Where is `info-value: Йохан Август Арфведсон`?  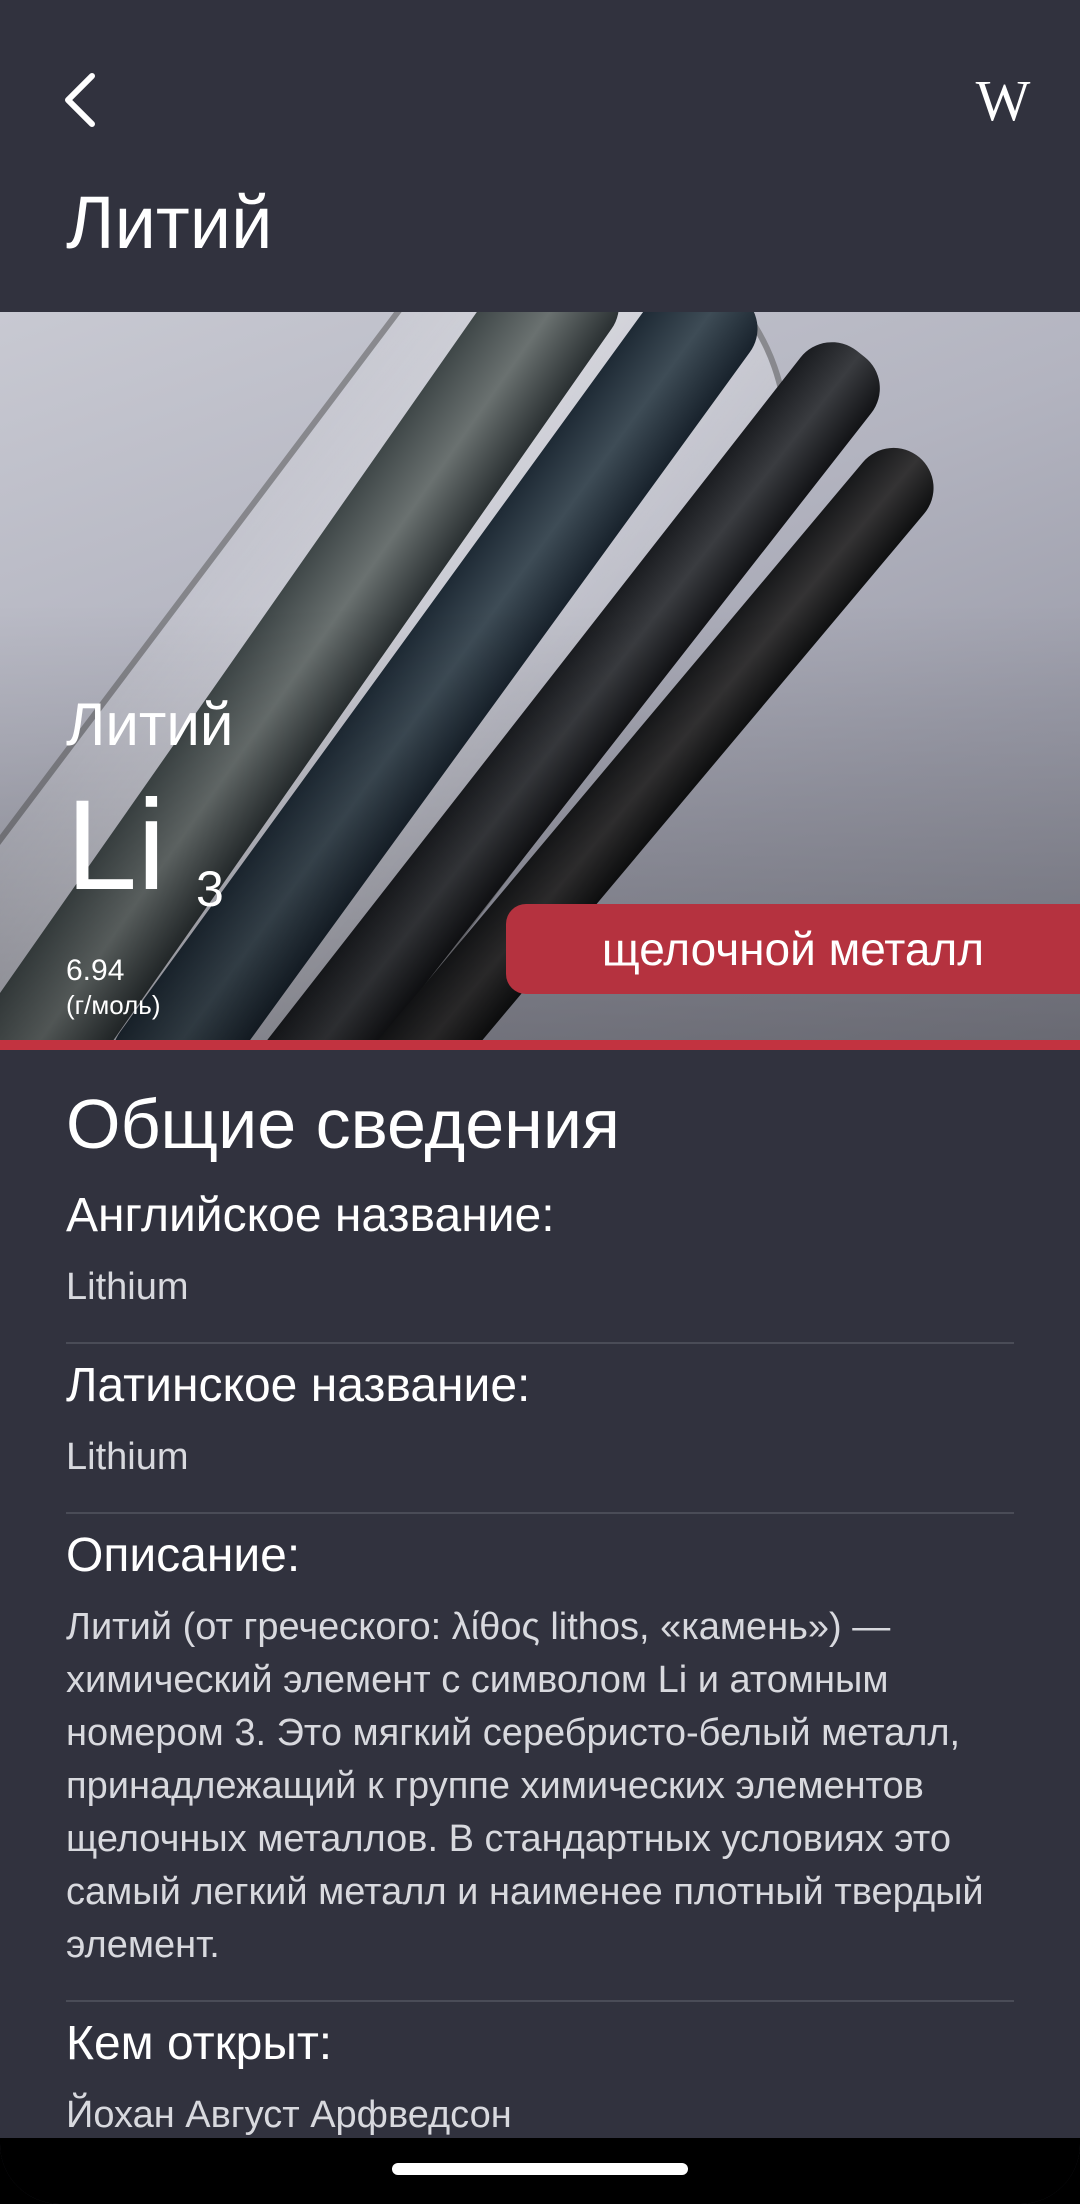
info-value: Йохан Август Арфведсон is located at coordinates (289, 2115).